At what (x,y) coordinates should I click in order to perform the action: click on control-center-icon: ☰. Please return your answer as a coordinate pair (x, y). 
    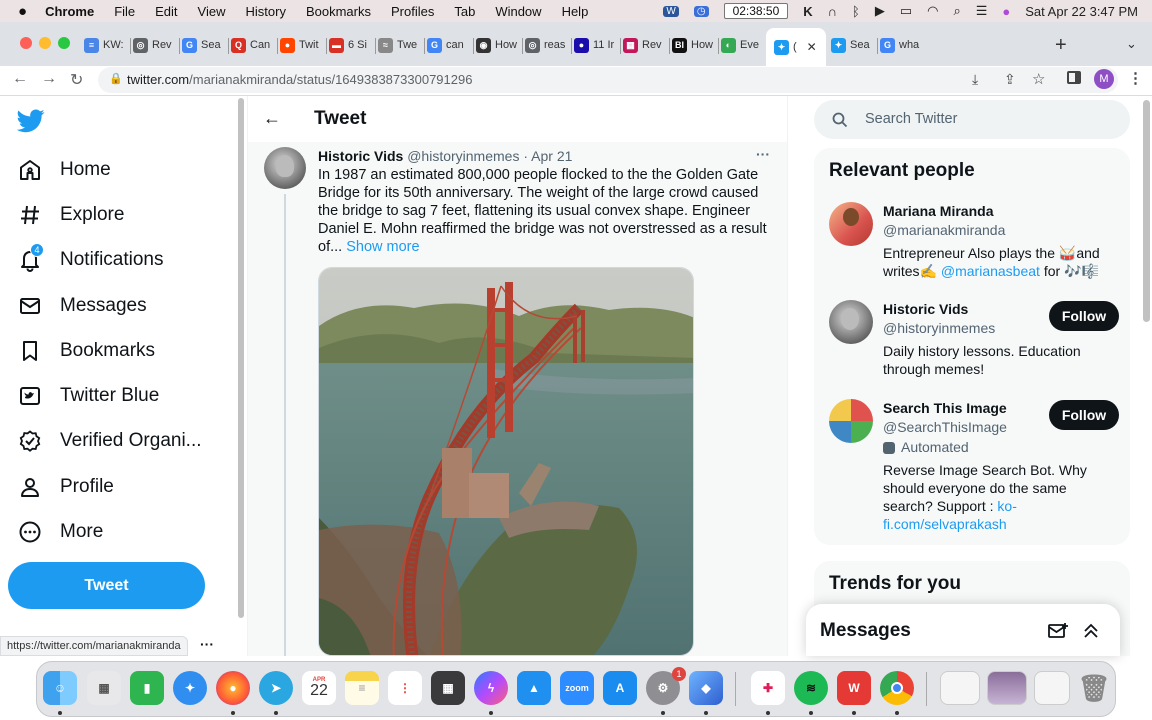
    Looking at the image, I should click on (982, 11).